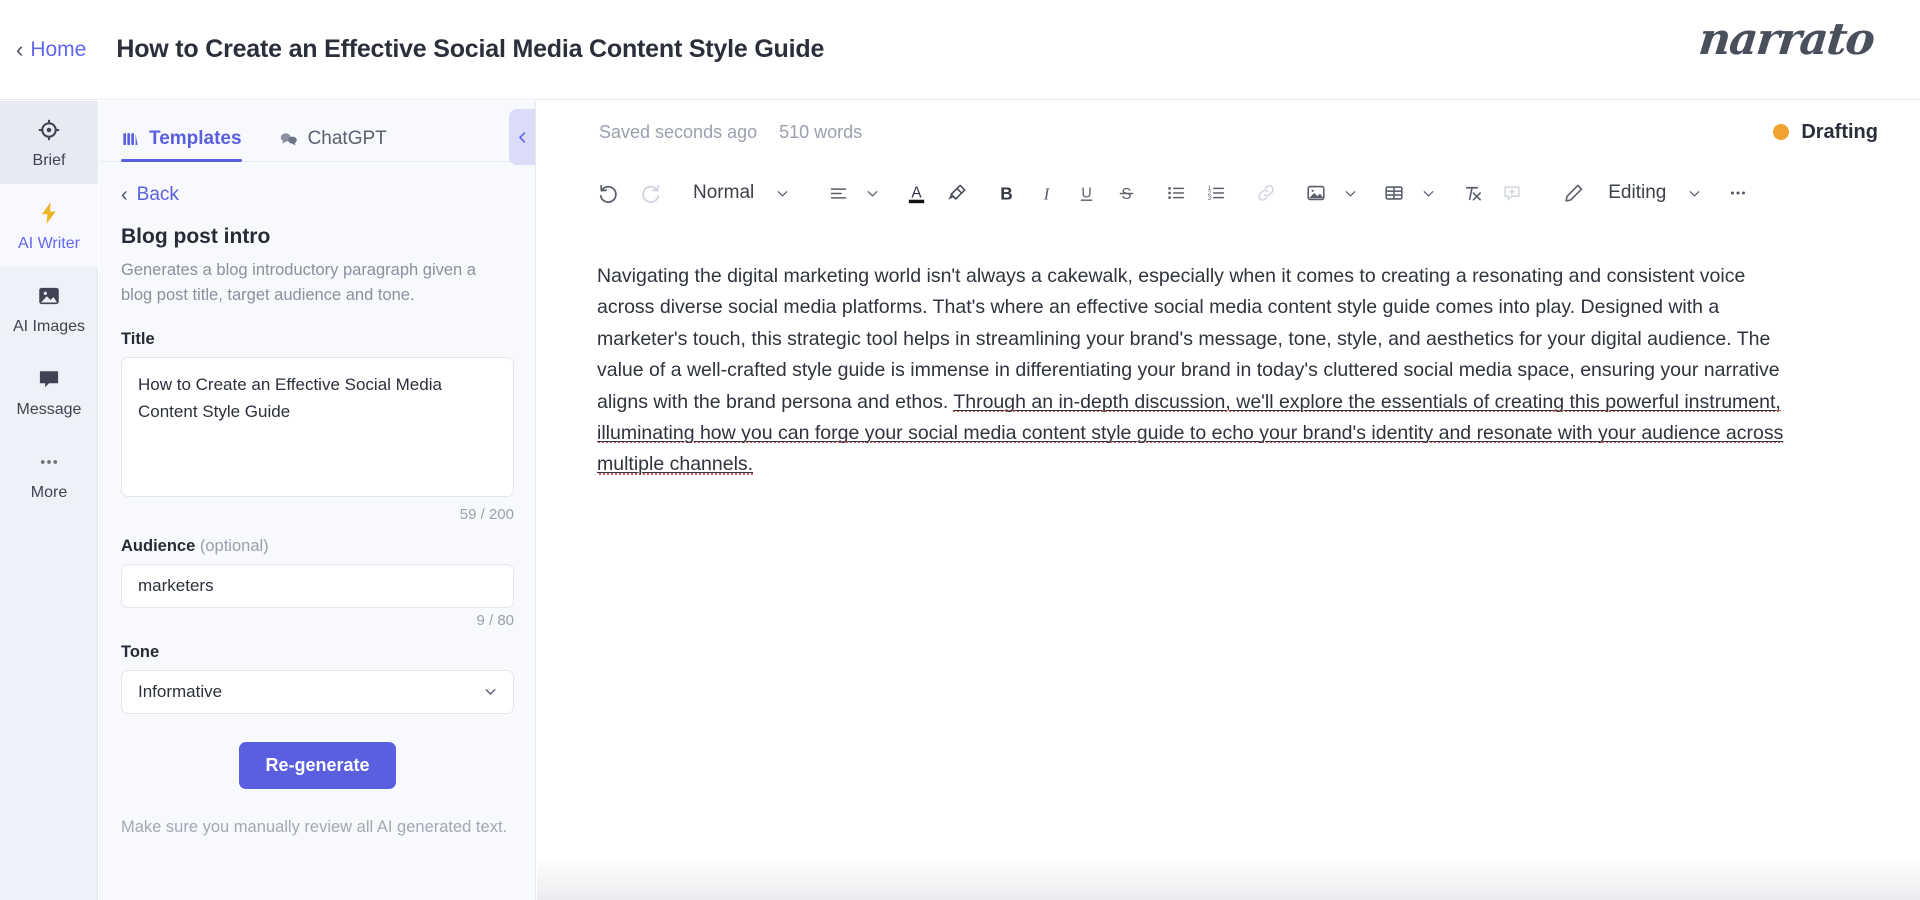 The height and width of the screenshot is (900, 1920). I want to click on sidebar-item-ai-writer: AI Writer, so click(49, 225).